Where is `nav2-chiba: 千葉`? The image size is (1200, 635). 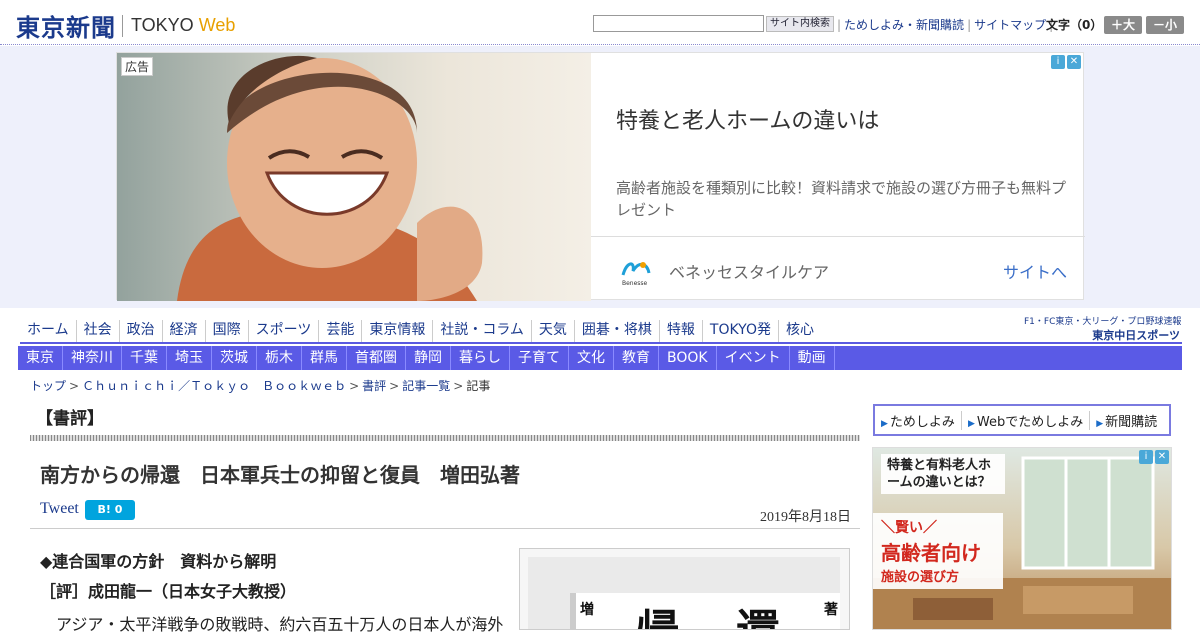 nav2-chiba: 千葉 is located at coordinates (144, 358).